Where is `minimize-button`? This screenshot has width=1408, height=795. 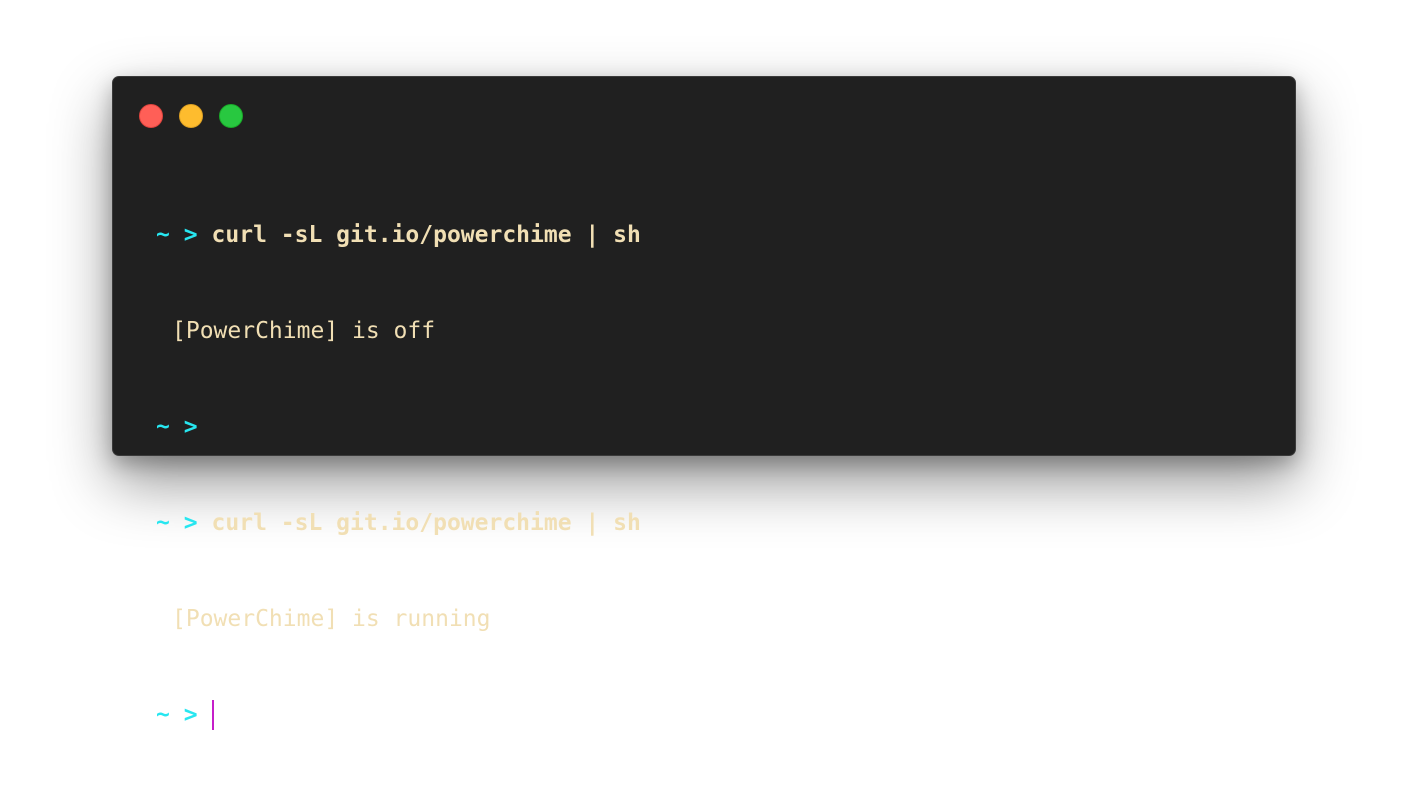 minimize-button is located at coordinates (191, 116).